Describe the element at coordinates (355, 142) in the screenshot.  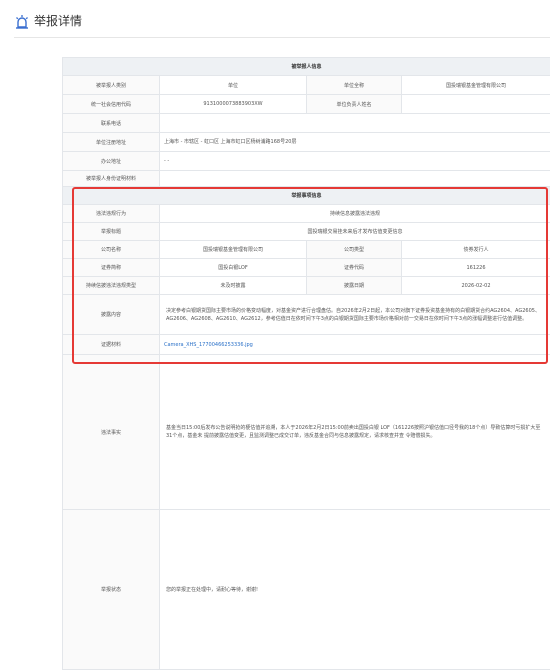
I see `field-value: 上海市 - 市辖区 - 虹口区 上海市虹口区杨树浦路168号20层` at that location.